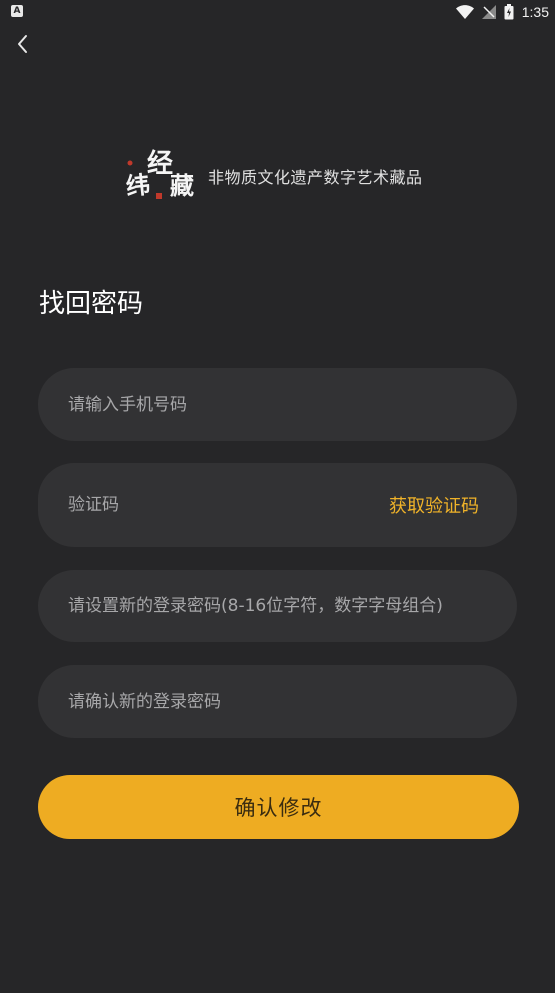 The width and height of the screenshot is (555, 993). What do you see at coordinates (182, 185) in the screenshot?
I see `brand-logo-char-3: 藏` at bounding box center [182, 185].